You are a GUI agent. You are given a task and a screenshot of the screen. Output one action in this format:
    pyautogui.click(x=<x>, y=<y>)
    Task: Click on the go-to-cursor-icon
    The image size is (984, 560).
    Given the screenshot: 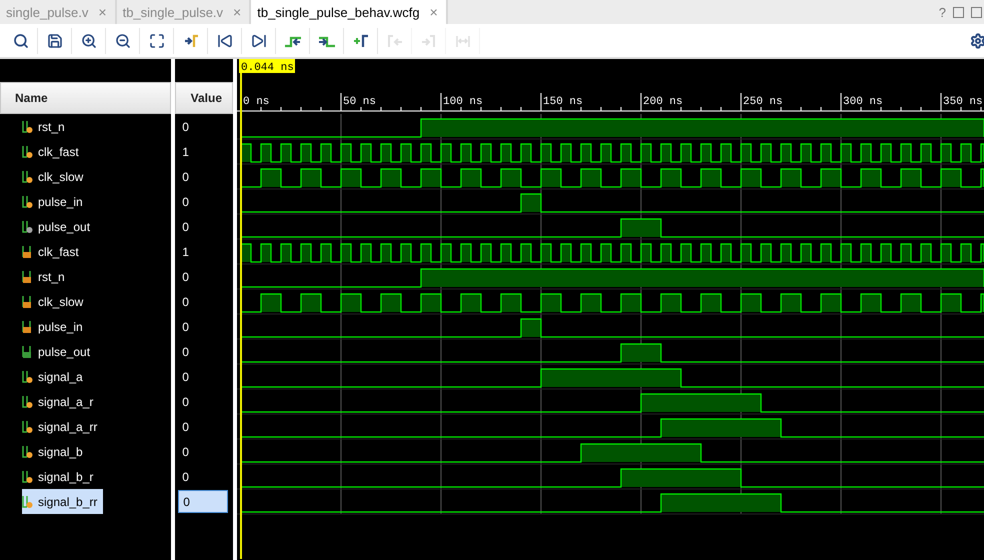 What is the action you would take?
    pyautogui.click(x=190, y=40)
    